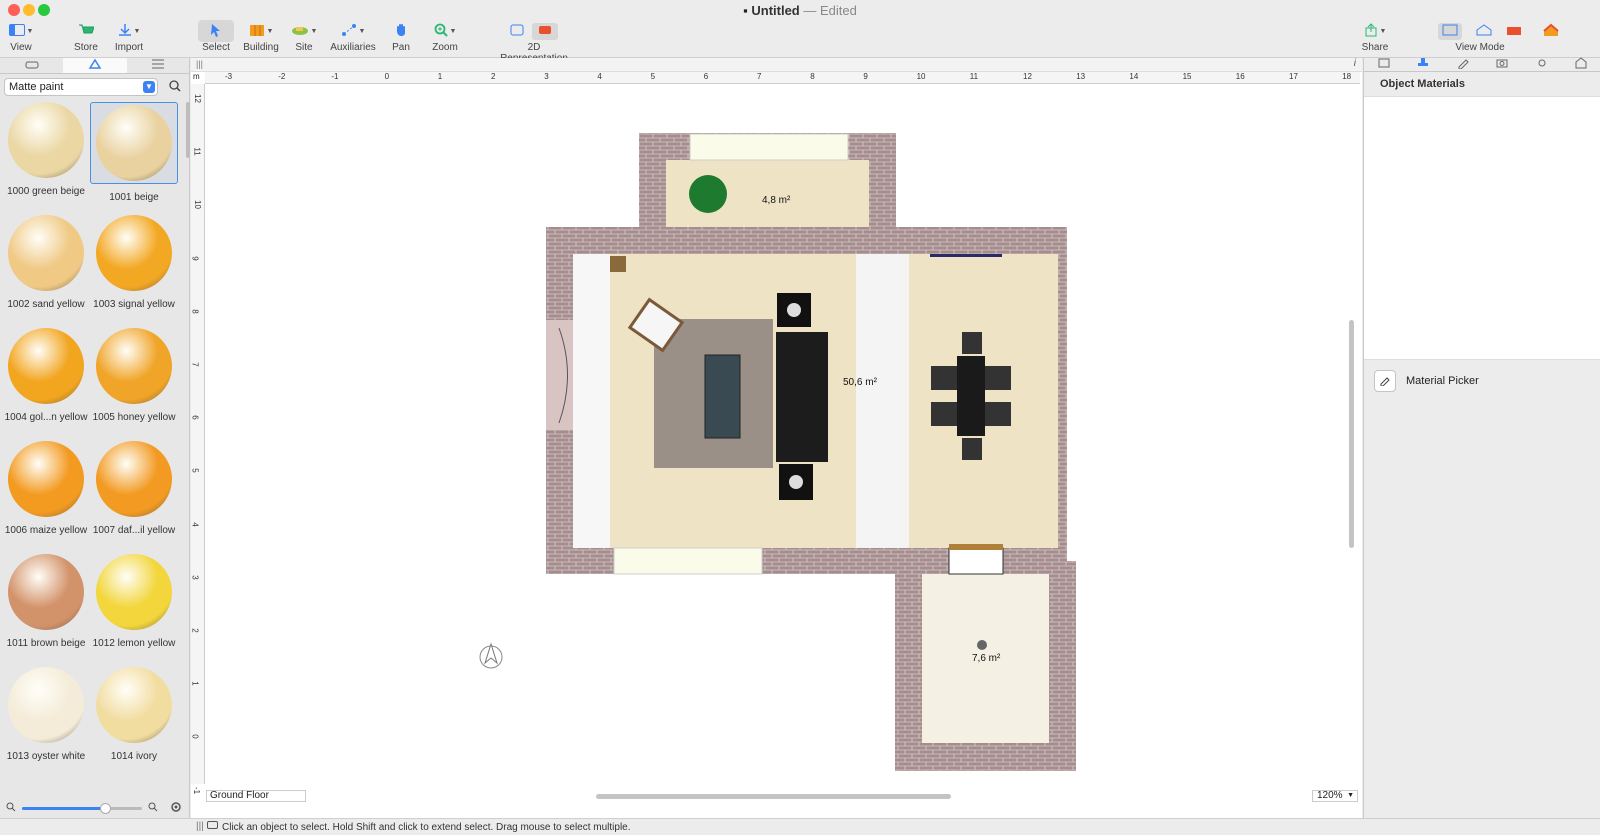 The width and height of the screenshot is (1600, 835). What do you see at coordinates (261, 47) in the screenshot?
I see `building-label: Building` at bounding box center [261, 47].